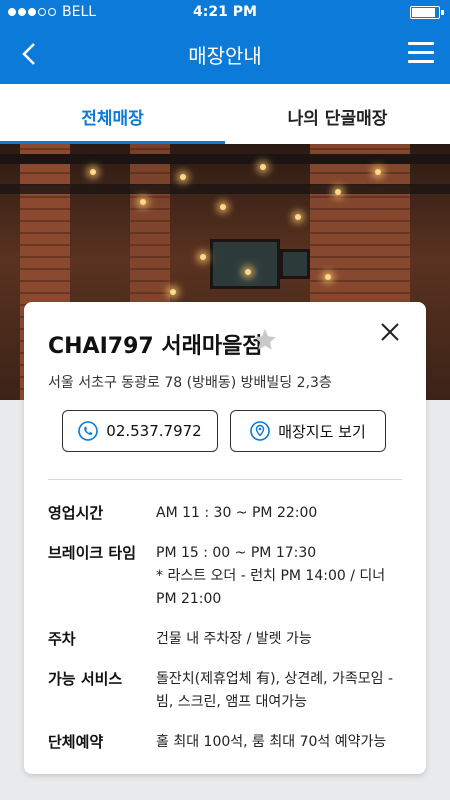 This screenshot has height=800, width=450. I want to click on hours-label: 영업시간, so click(76, 513).